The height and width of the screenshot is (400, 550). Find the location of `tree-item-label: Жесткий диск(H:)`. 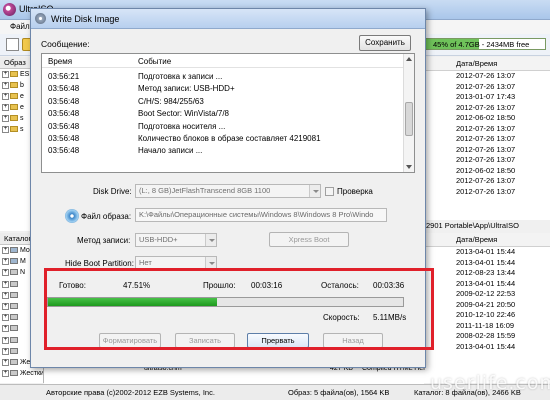

tree-item-label: Жесткий диск(H:) is located at coordinates (31, 374).